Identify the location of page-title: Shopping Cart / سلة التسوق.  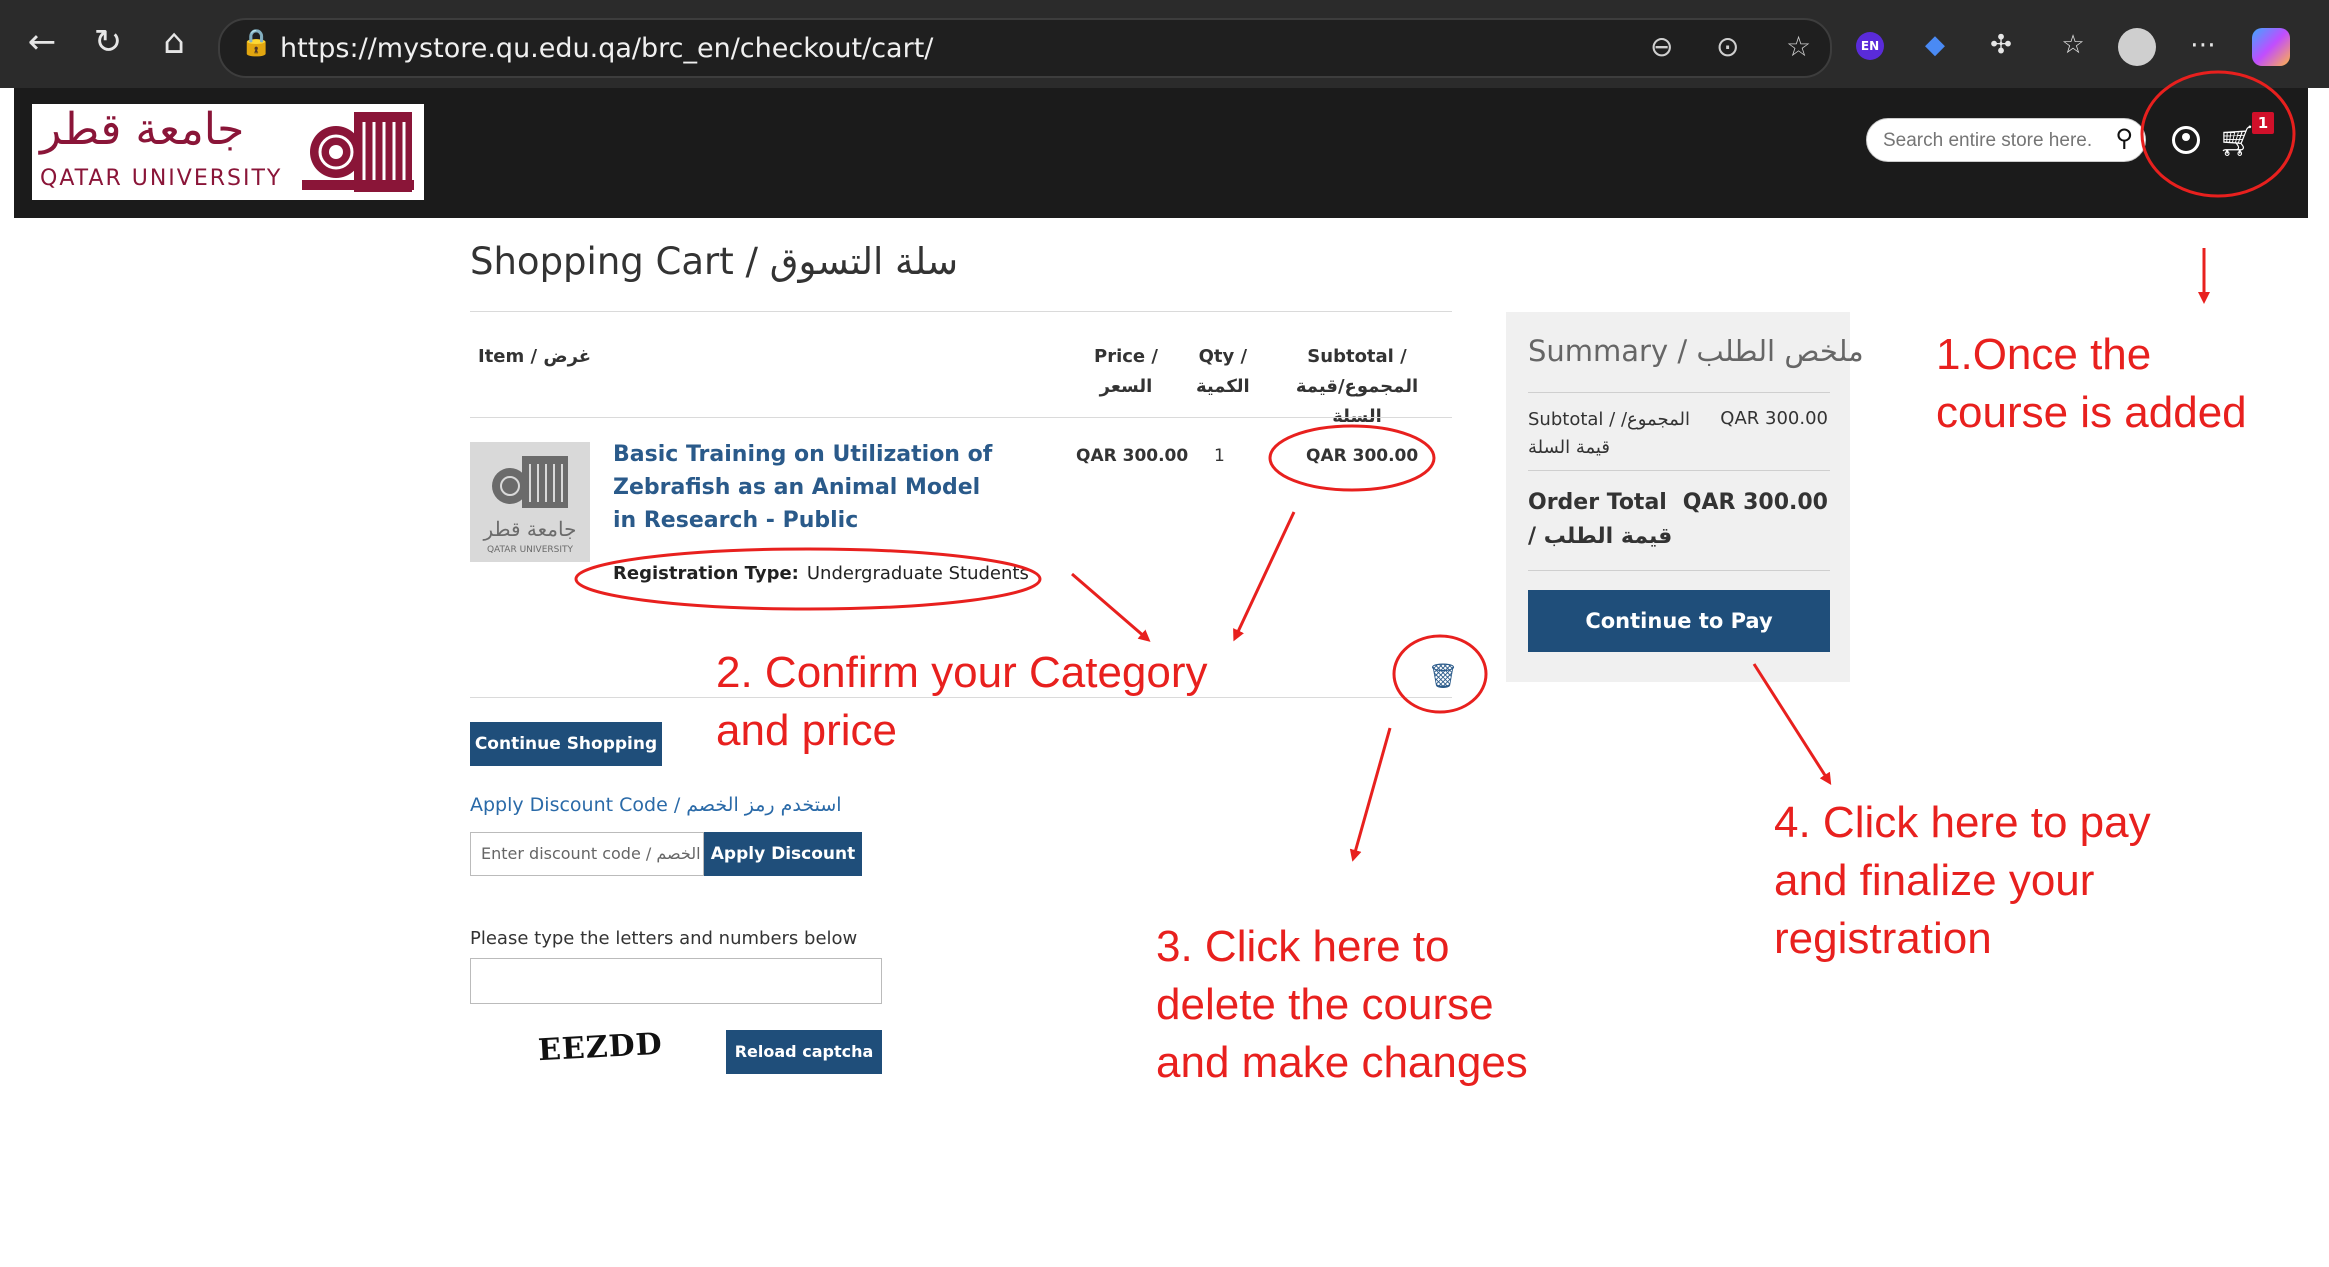
(714, 261).